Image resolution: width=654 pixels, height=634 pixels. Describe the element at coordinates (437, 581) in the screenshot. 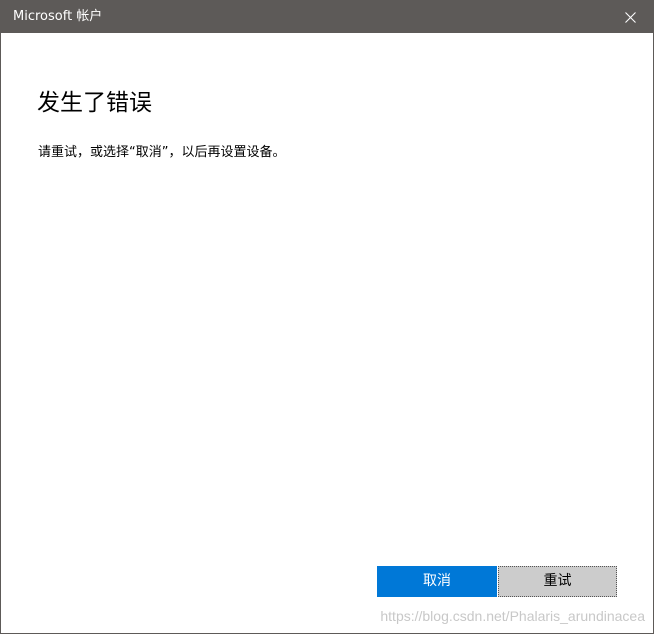

I see `cancel-button: 取消` at that location.